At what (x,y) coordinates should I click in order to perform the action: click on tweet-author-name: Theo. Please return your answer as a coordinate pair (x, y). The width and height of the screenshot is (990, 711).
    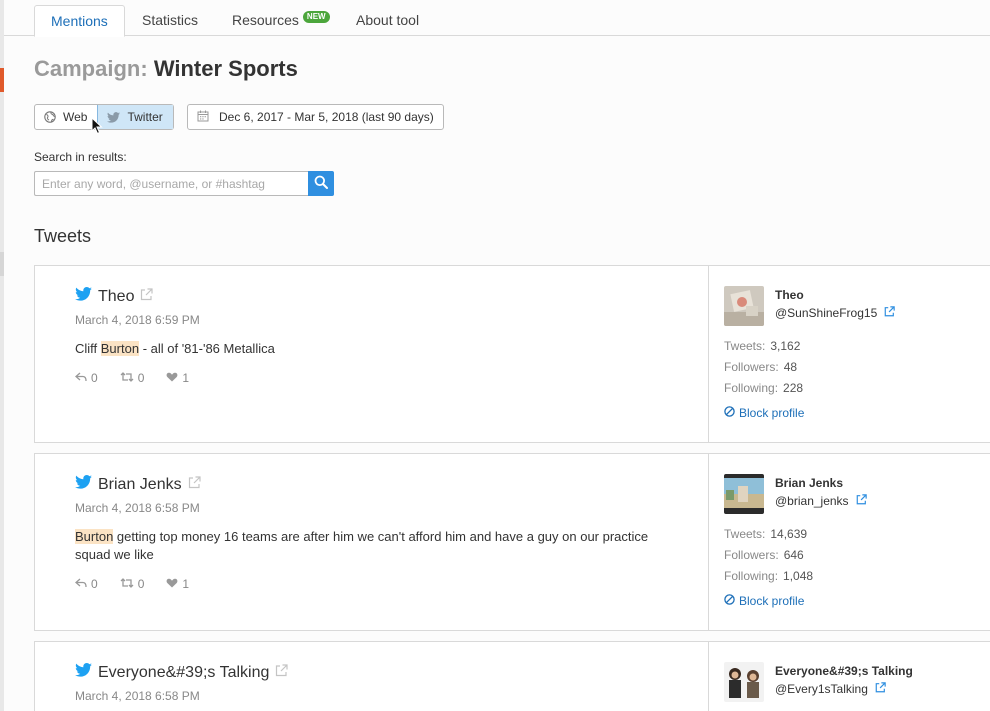
    Looking at the image, I should click on (116, 297).